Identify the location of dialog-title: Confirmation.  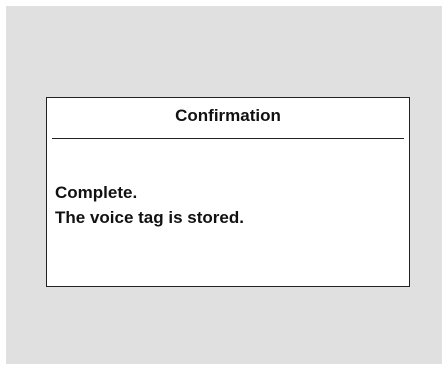
(228, 115).